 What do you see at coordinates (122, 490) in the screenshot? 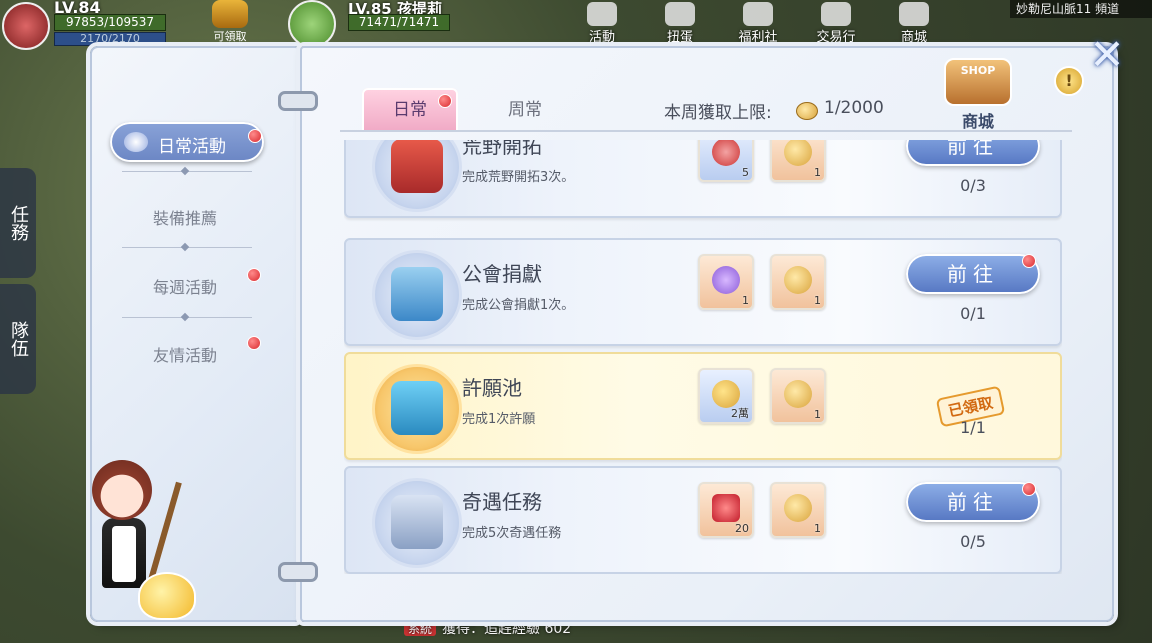
I see `maid-head` at bounding box center [122, 490].